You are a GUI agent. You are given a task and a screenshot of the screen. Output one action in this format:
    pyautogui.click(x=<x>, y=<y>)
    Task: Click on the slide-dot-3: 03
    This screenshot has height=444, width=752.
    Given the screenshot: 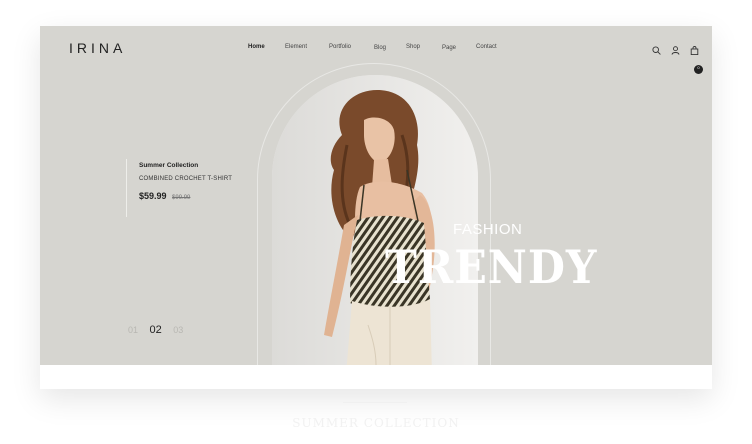 What is the action you would take?
    pyautogui.click(x=178, y=330)
    